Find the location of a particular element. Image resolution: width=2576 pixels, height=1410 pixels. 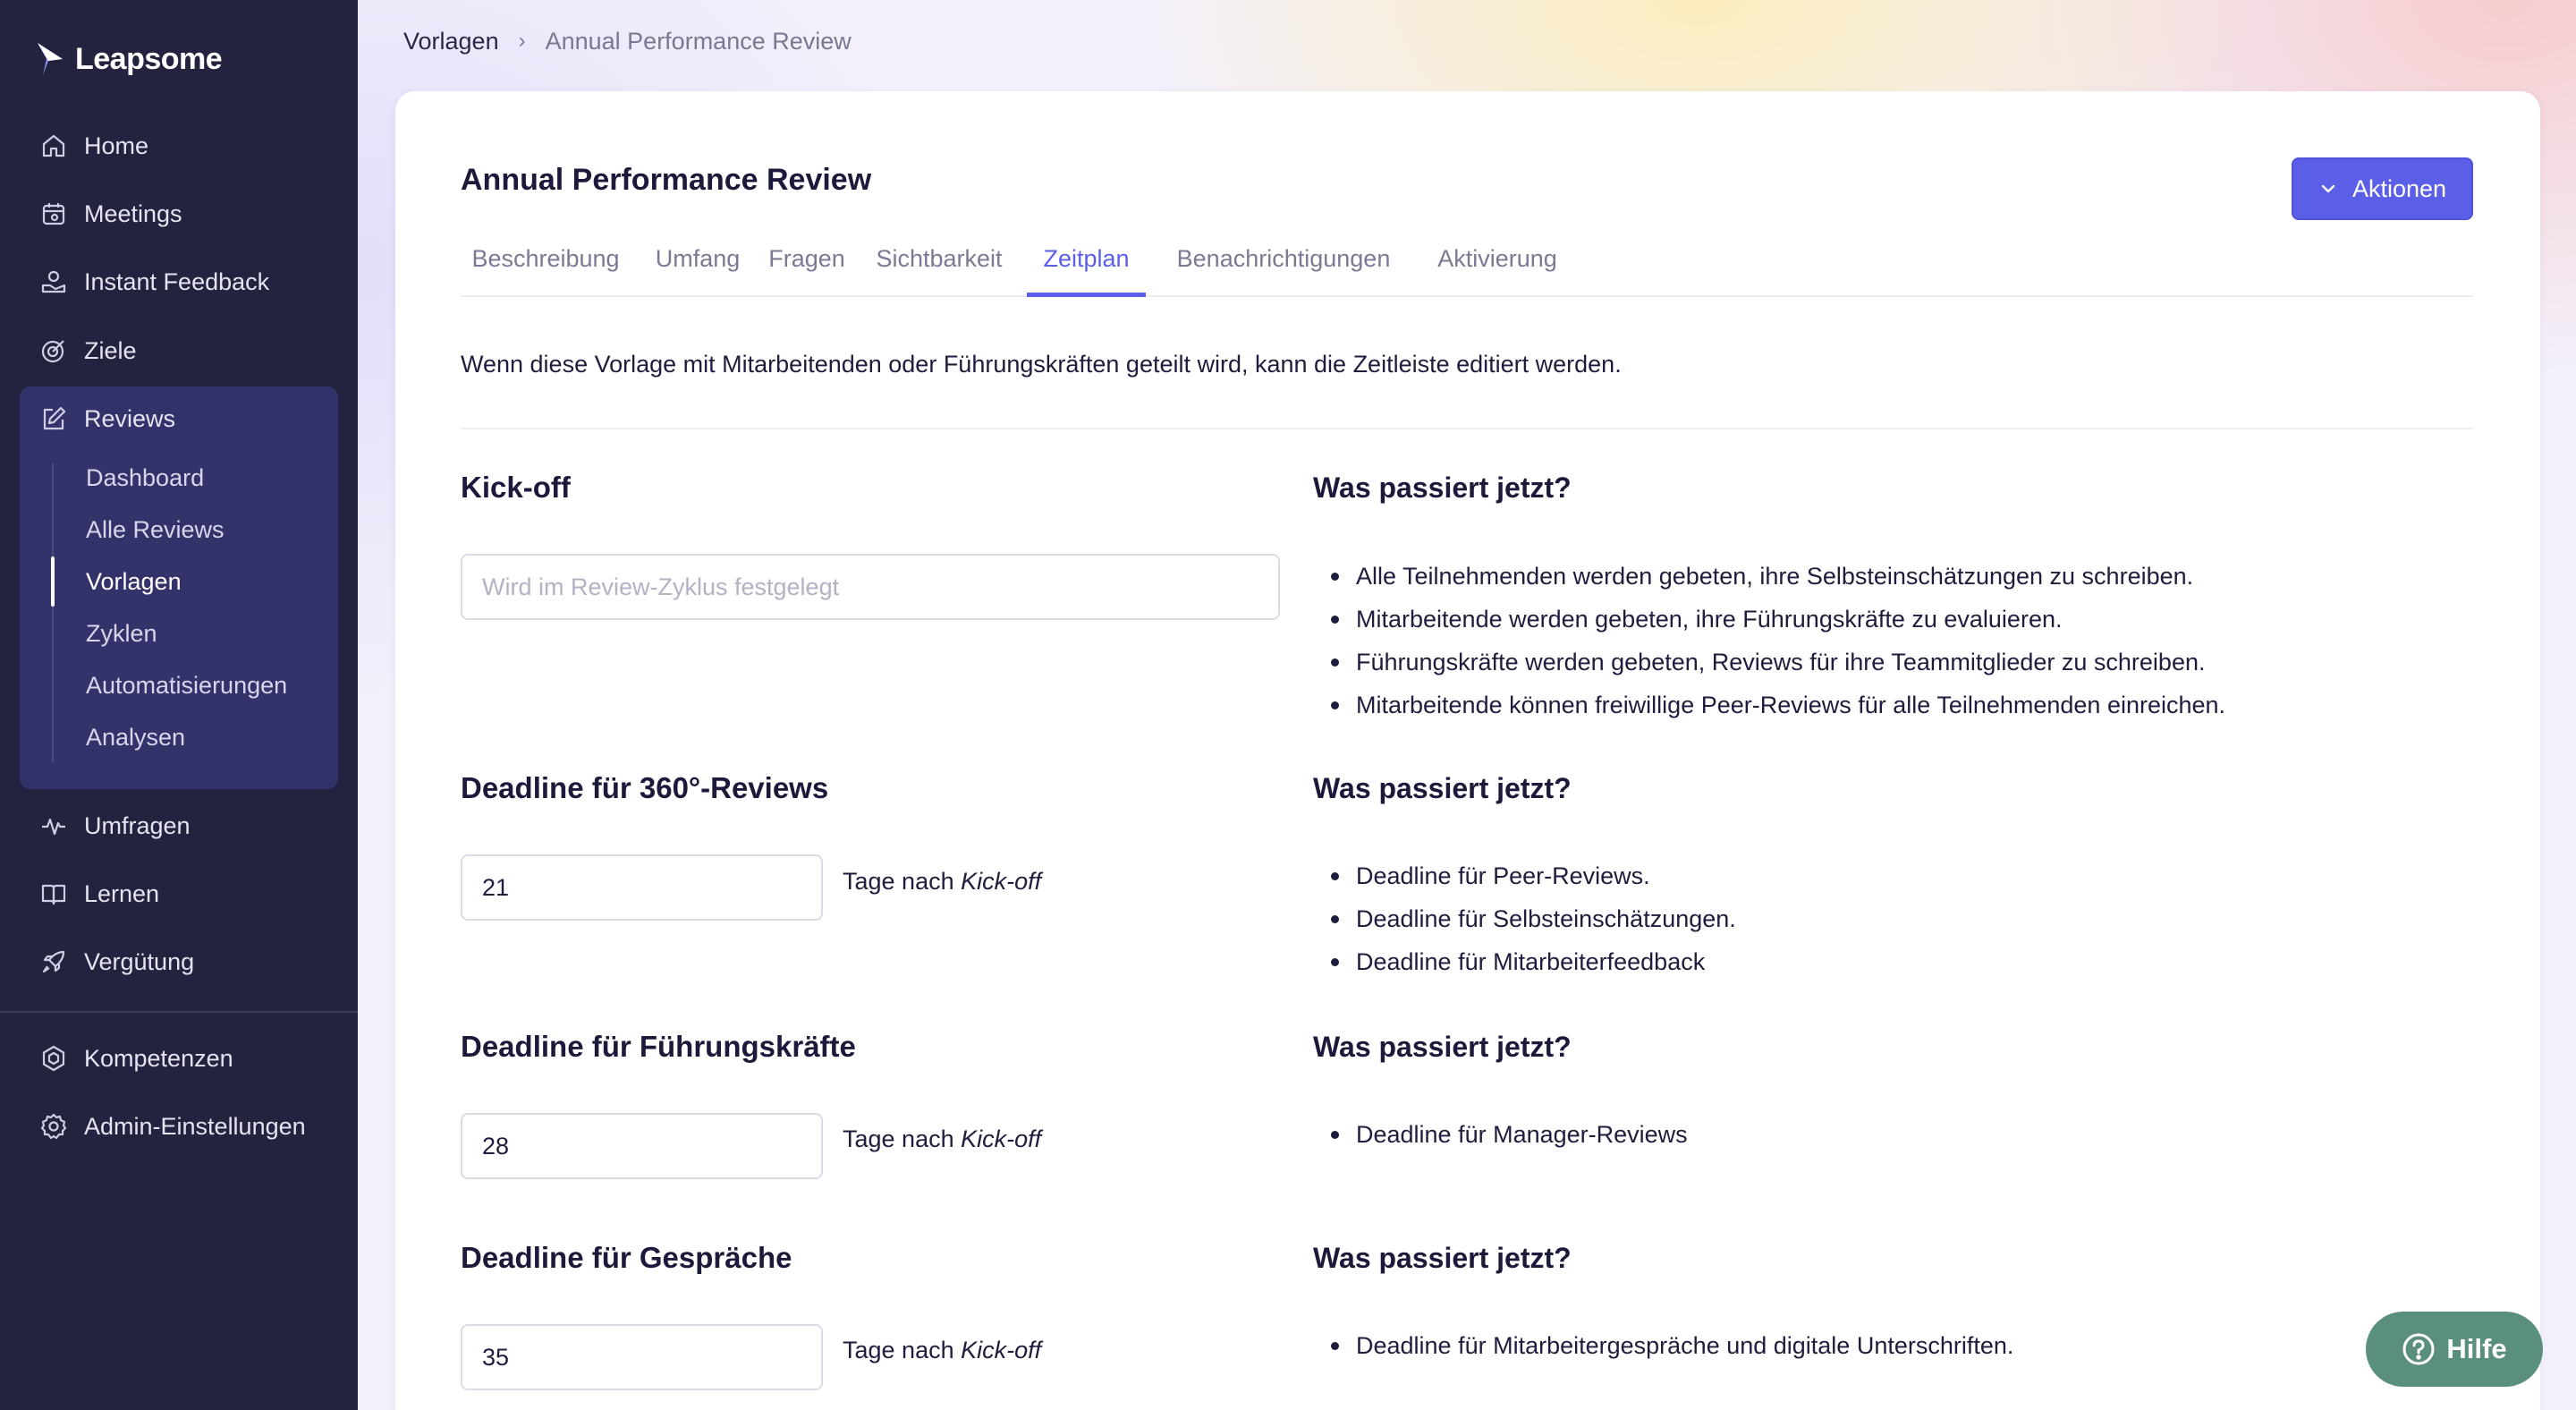

list-item: Deadline für Mitarbeiterfeedback is located at coordinates (1533, 962).